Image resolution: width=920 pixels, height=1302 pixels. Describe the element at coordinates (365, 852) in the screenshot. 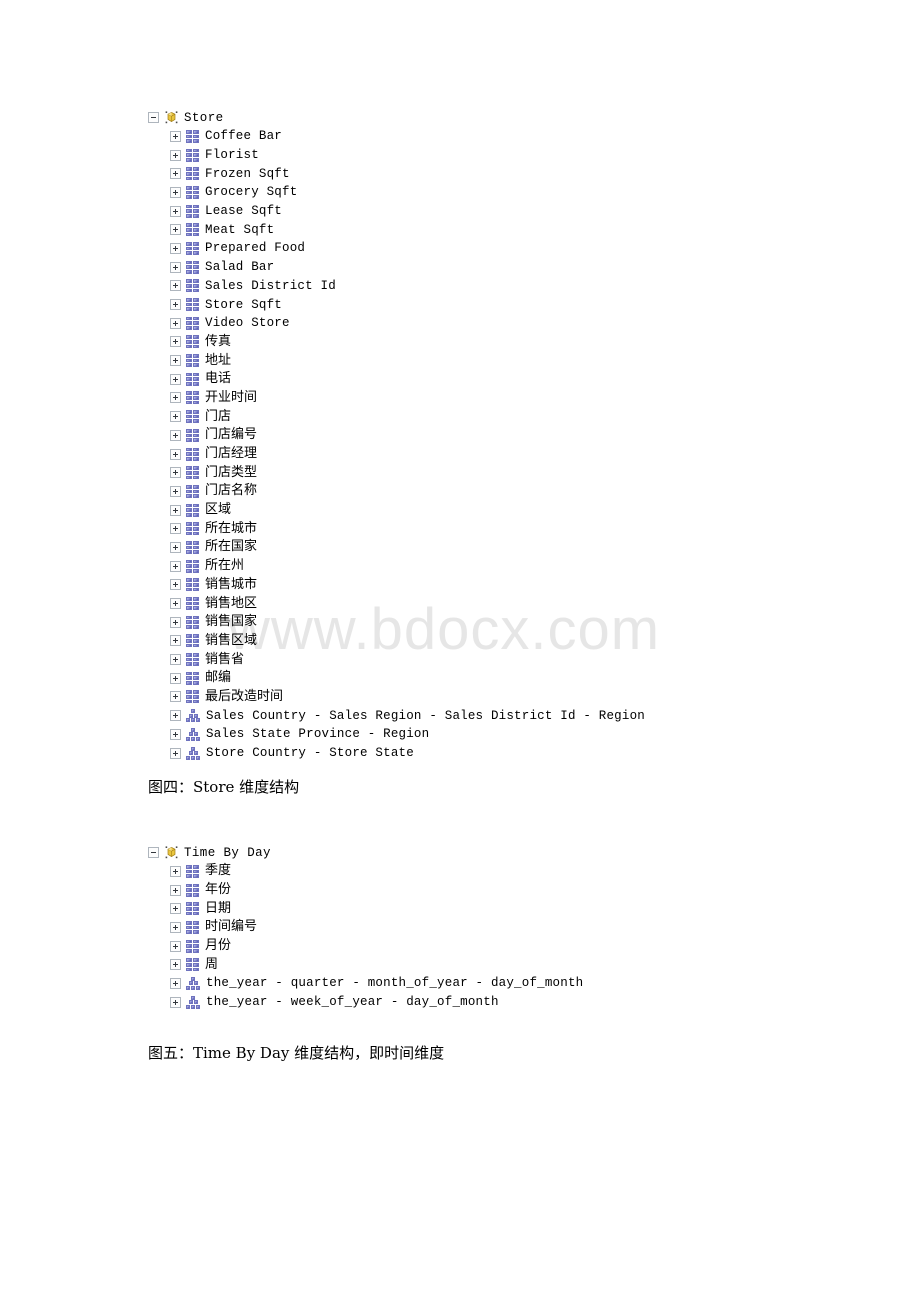

I see `dimension-root-time-by-day: Time By Day` at that location.